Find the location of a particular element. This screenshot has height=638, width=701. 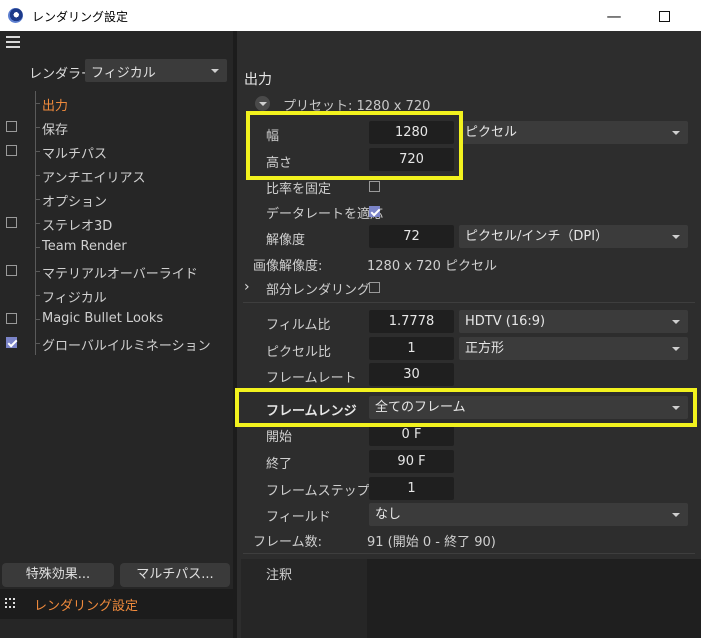

frame-range-highlight is located at coordinates (466, 407).